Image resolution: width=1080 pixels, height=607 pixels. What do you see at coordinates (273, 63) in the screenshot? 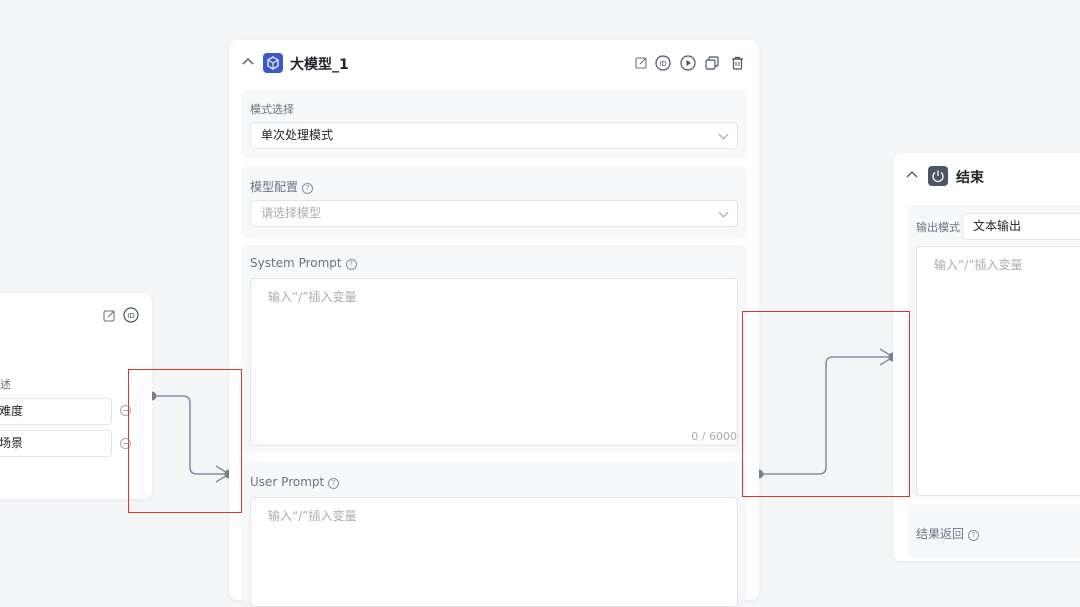
I see `cube-icon` at bounding box center [273, 63].